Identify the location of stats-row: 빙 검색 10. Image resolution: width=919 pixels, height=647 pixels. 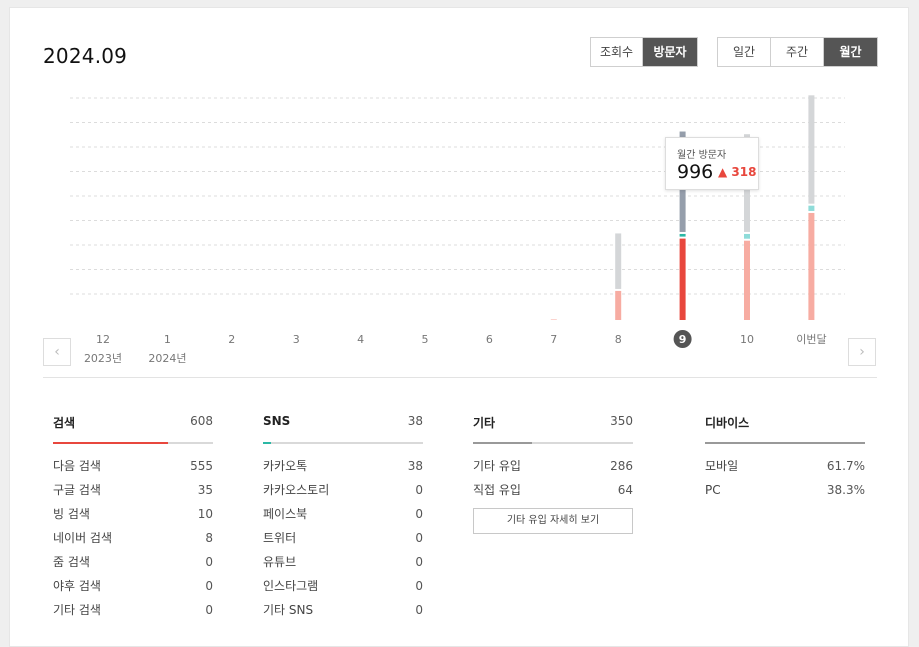
(133, 518).